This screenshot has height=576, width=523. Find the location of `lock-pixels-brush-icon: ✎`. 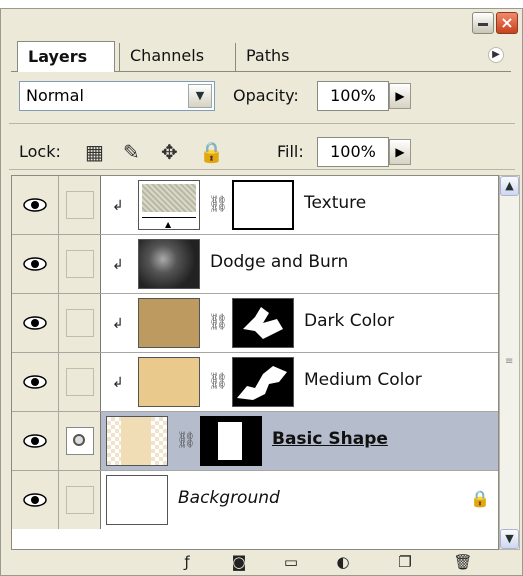

lock-pixels-brush-icon: ✎ is located at coordinates (131, 152).